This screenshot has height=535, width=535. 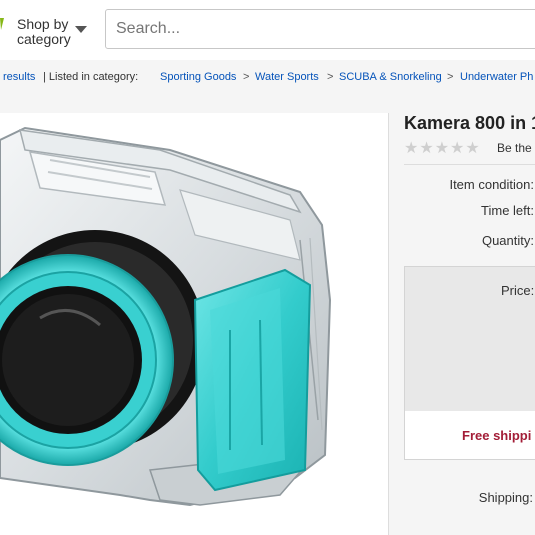 I want to click on rating-stars: ★ ★ ★ ★ ★, so click(x=442, y=148).